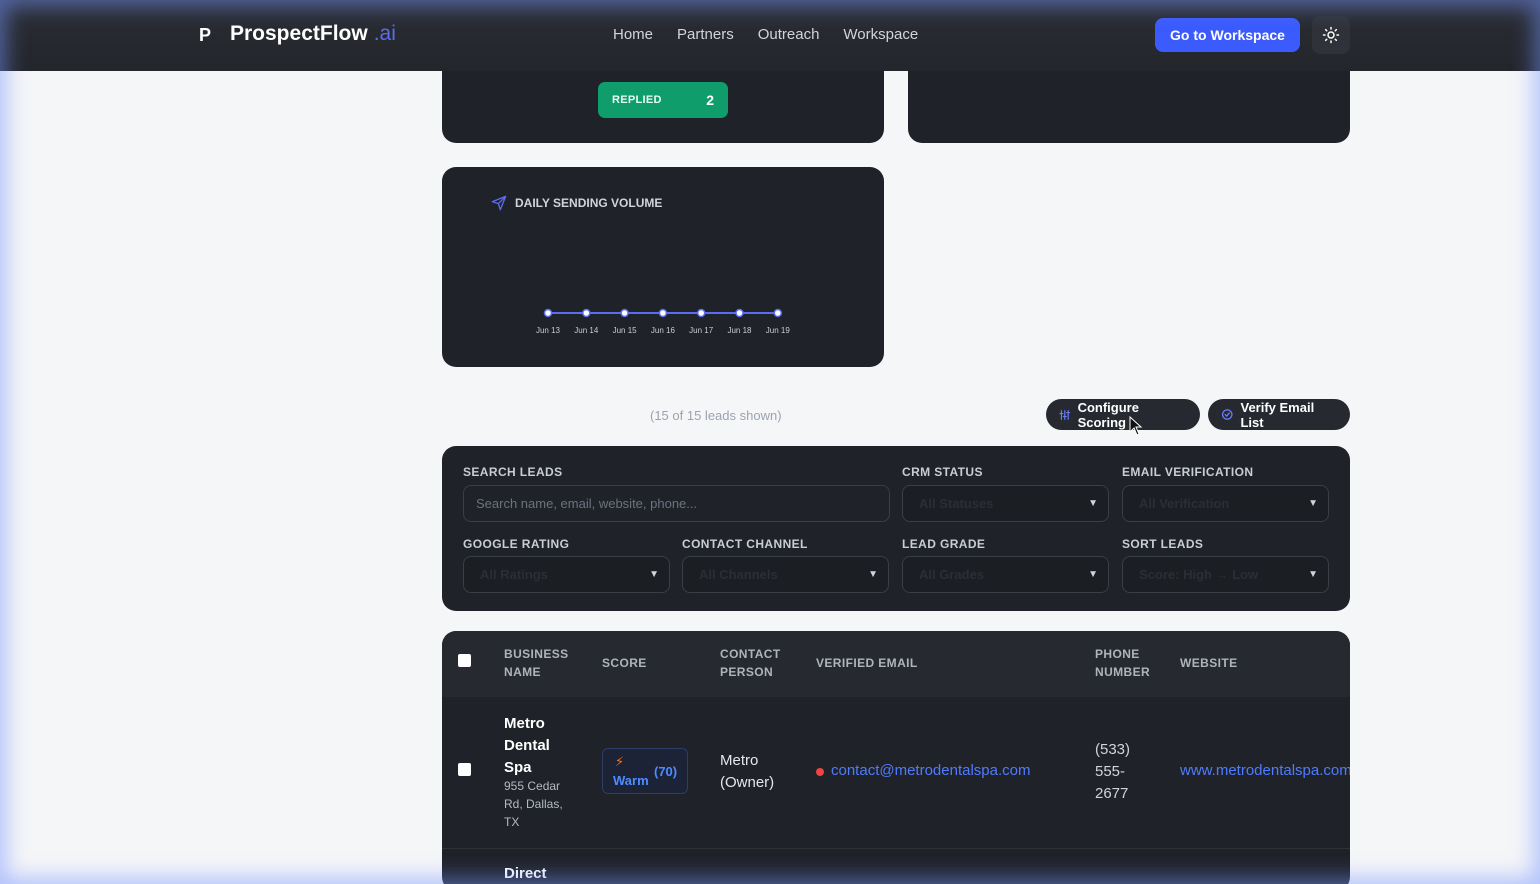 The height and width of the screenshot is (884, 1540). I want to click on leads-count: (15 of 15 leads shown), so click(716, 415).